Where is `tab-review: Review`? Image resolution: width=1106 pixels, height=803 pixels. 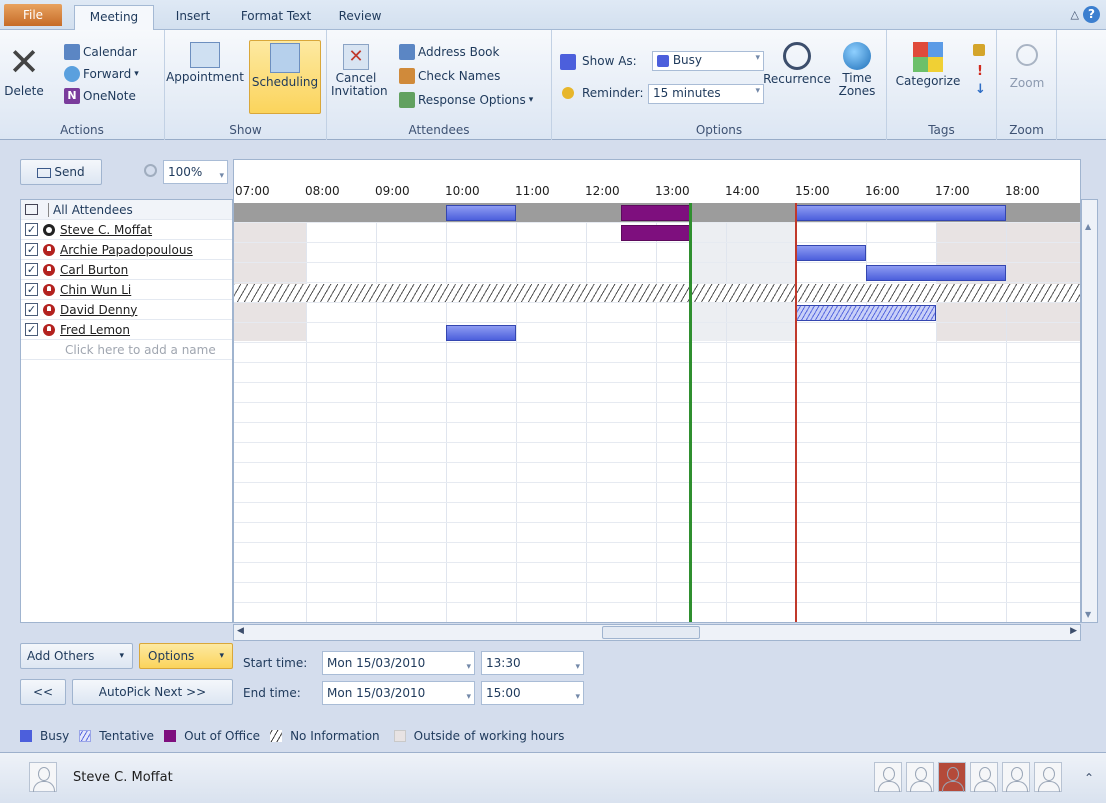 tab-review: Review is located at coordinates (360, 17).